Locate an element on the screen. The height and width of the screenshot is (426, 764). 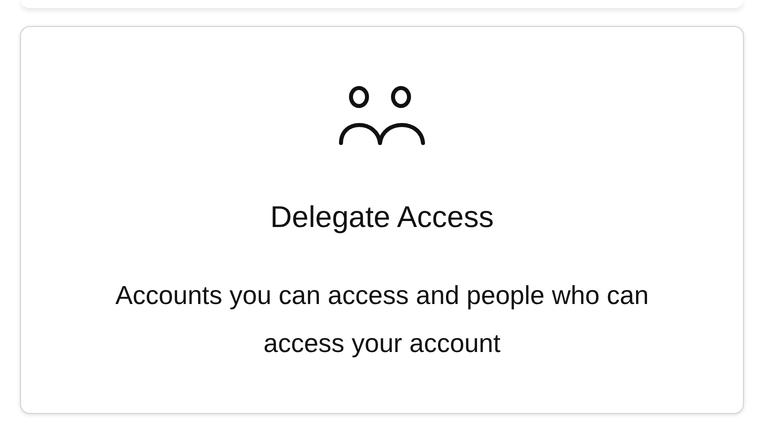
card-title: Delegate Access is located at coordinates (382, 218).